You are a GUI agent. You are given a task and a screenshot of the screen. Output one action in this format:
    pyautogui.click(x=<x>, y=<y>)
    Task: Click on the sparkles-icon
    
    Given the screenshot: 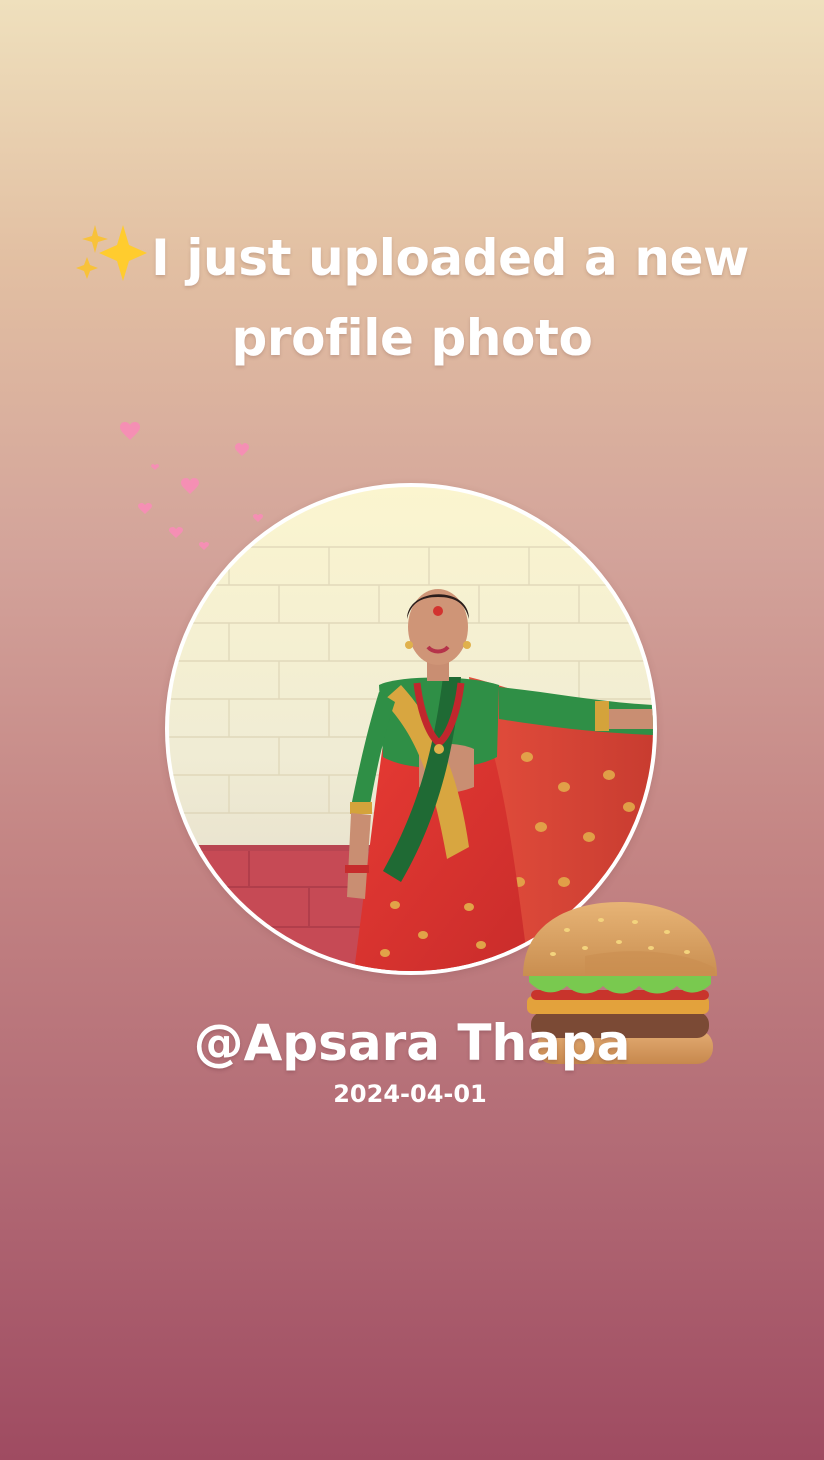 What is the action you would take?
    pyautogui.click(x=112, y=253)
    